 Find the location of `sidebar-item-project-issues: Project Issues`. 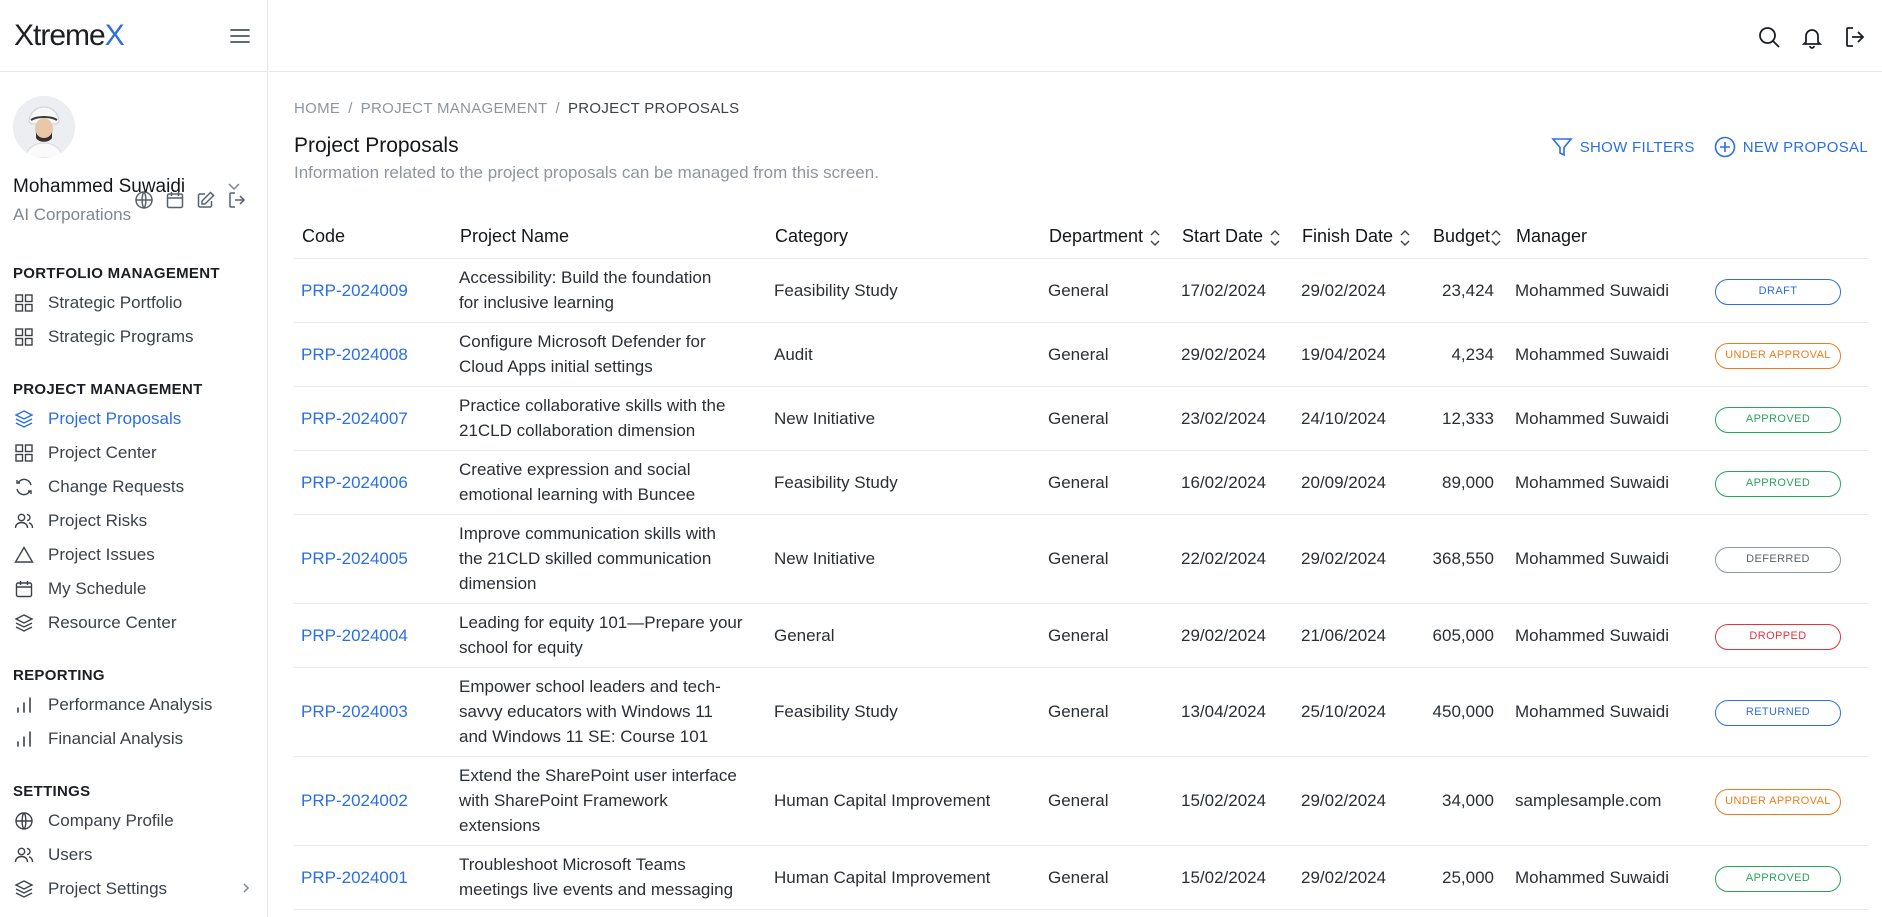

sidebar-item-project-issues: Project Issues is located at coordinates (134, 555).